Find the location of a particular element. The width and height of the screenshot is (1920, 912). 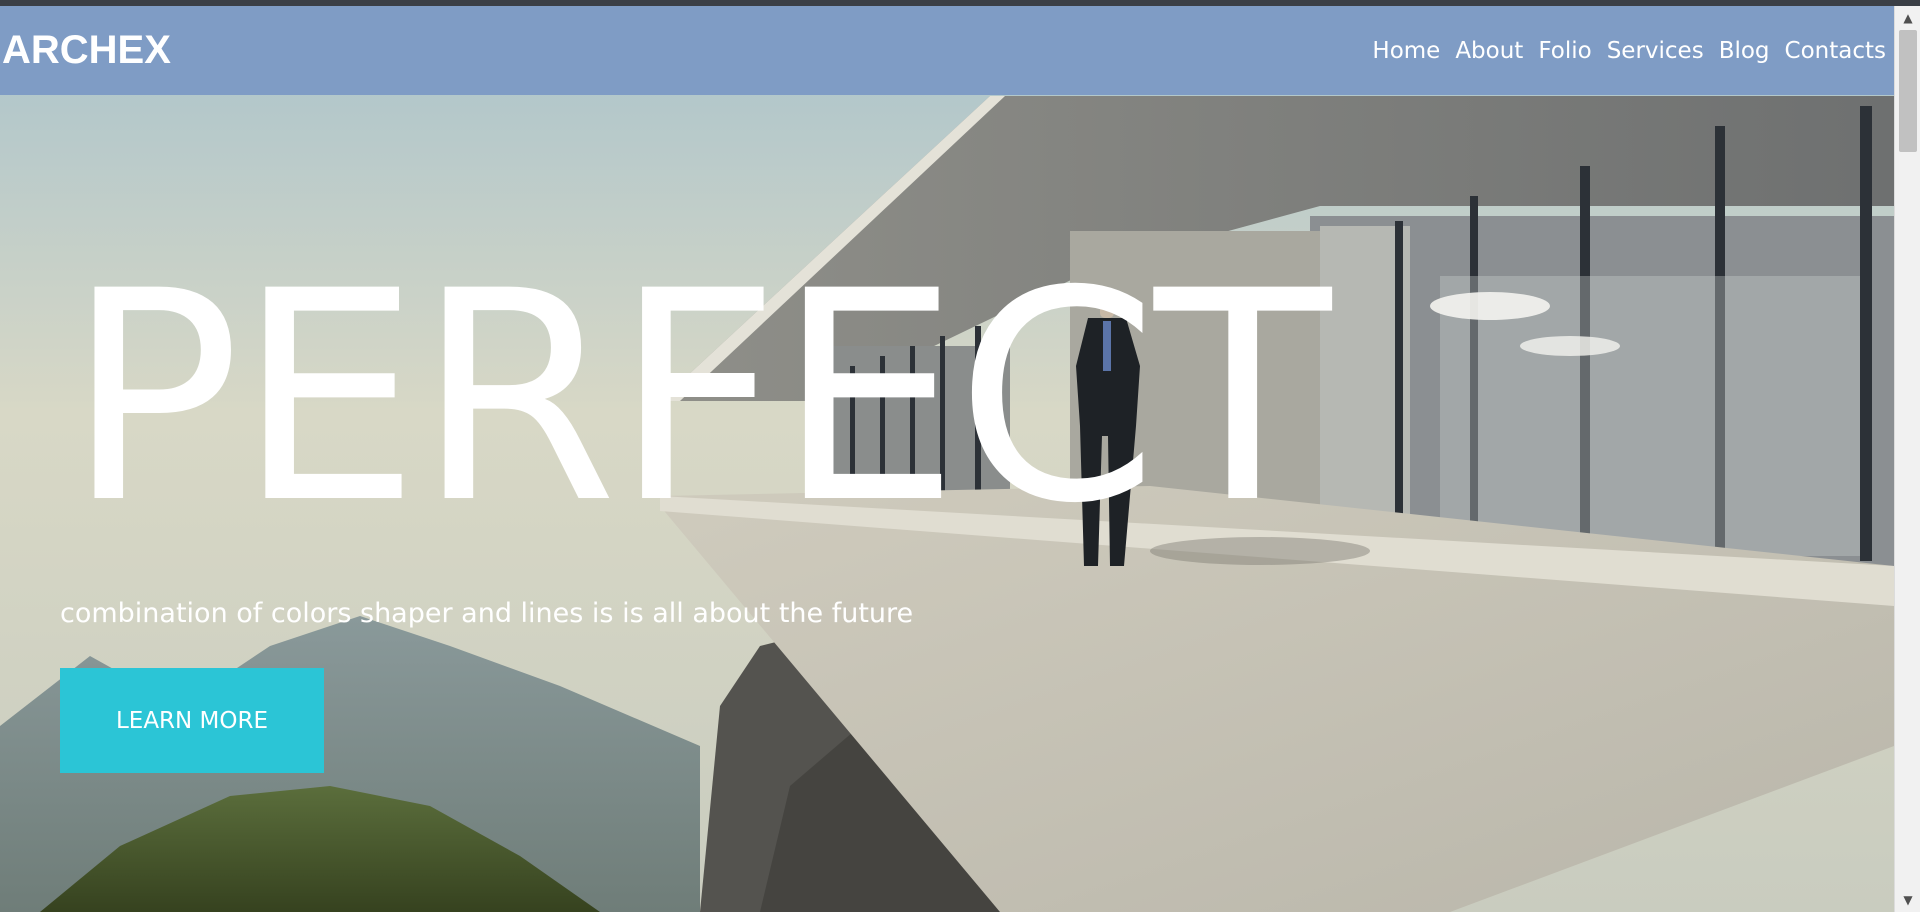

nav-home-link: Home is located at coordinates (1406, 51).